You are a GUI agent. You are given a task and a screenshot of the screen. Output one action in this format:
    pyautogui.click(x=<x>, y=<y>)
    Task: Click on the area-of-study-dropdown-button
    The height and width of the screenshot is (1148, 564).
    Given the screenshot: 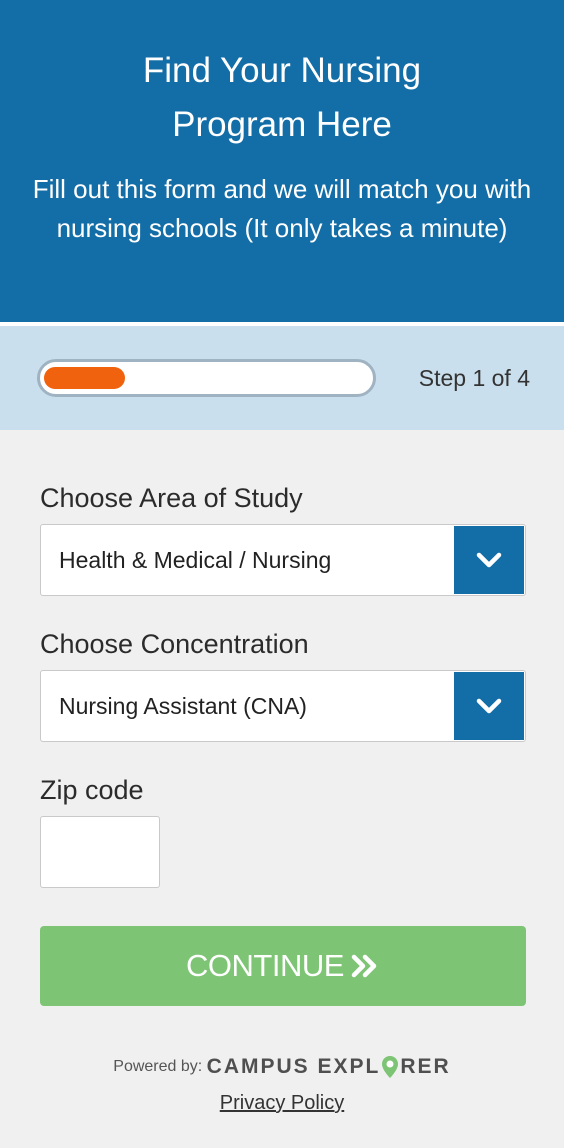 What is the action you would take?
    pyautogui.click(x=489, y=560)
    